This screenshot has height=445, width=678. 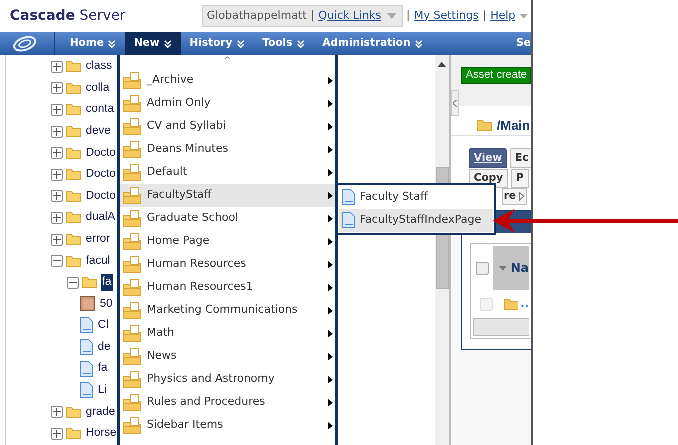 What do you see at coordinates (496, 75) in the screenshot?
I see `status-banner: Asset create` at bounding box center [496, 75].